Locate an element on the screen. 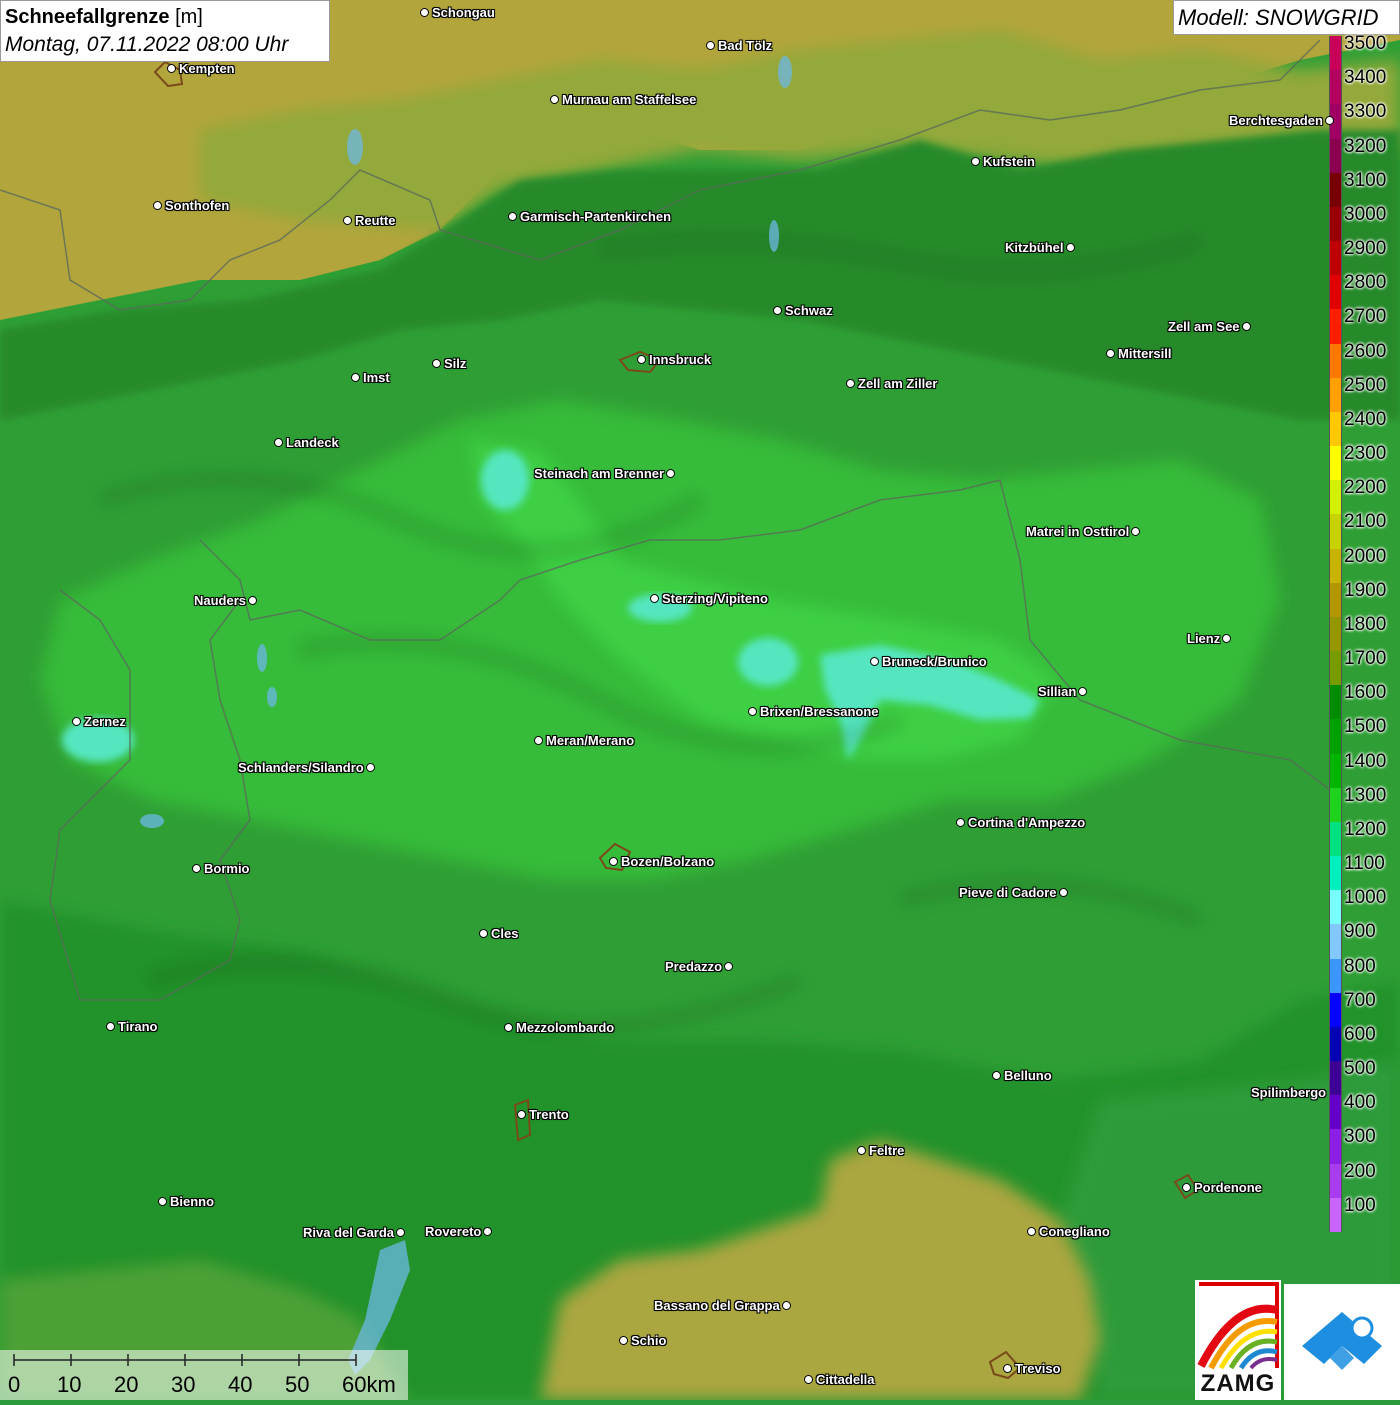 The height and width of the screenshot is (1405, 1400). legend-label-2900: 2900 is located at coordinates (1365, 249).